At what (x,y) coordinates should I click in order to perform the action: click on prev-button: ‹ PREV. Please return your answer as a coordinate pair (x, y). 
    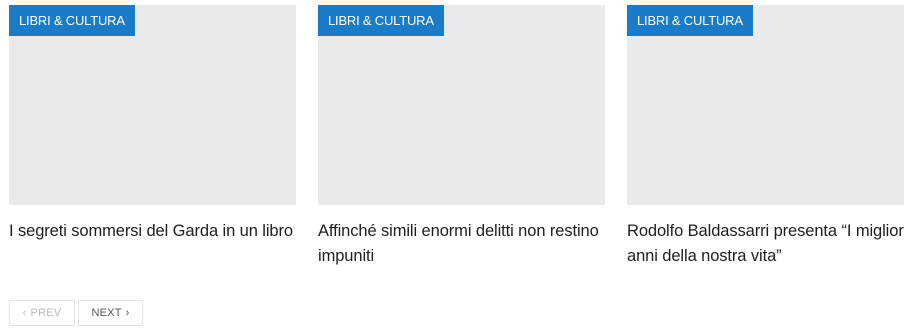
    Looking at the image, I should click on (42, 313).